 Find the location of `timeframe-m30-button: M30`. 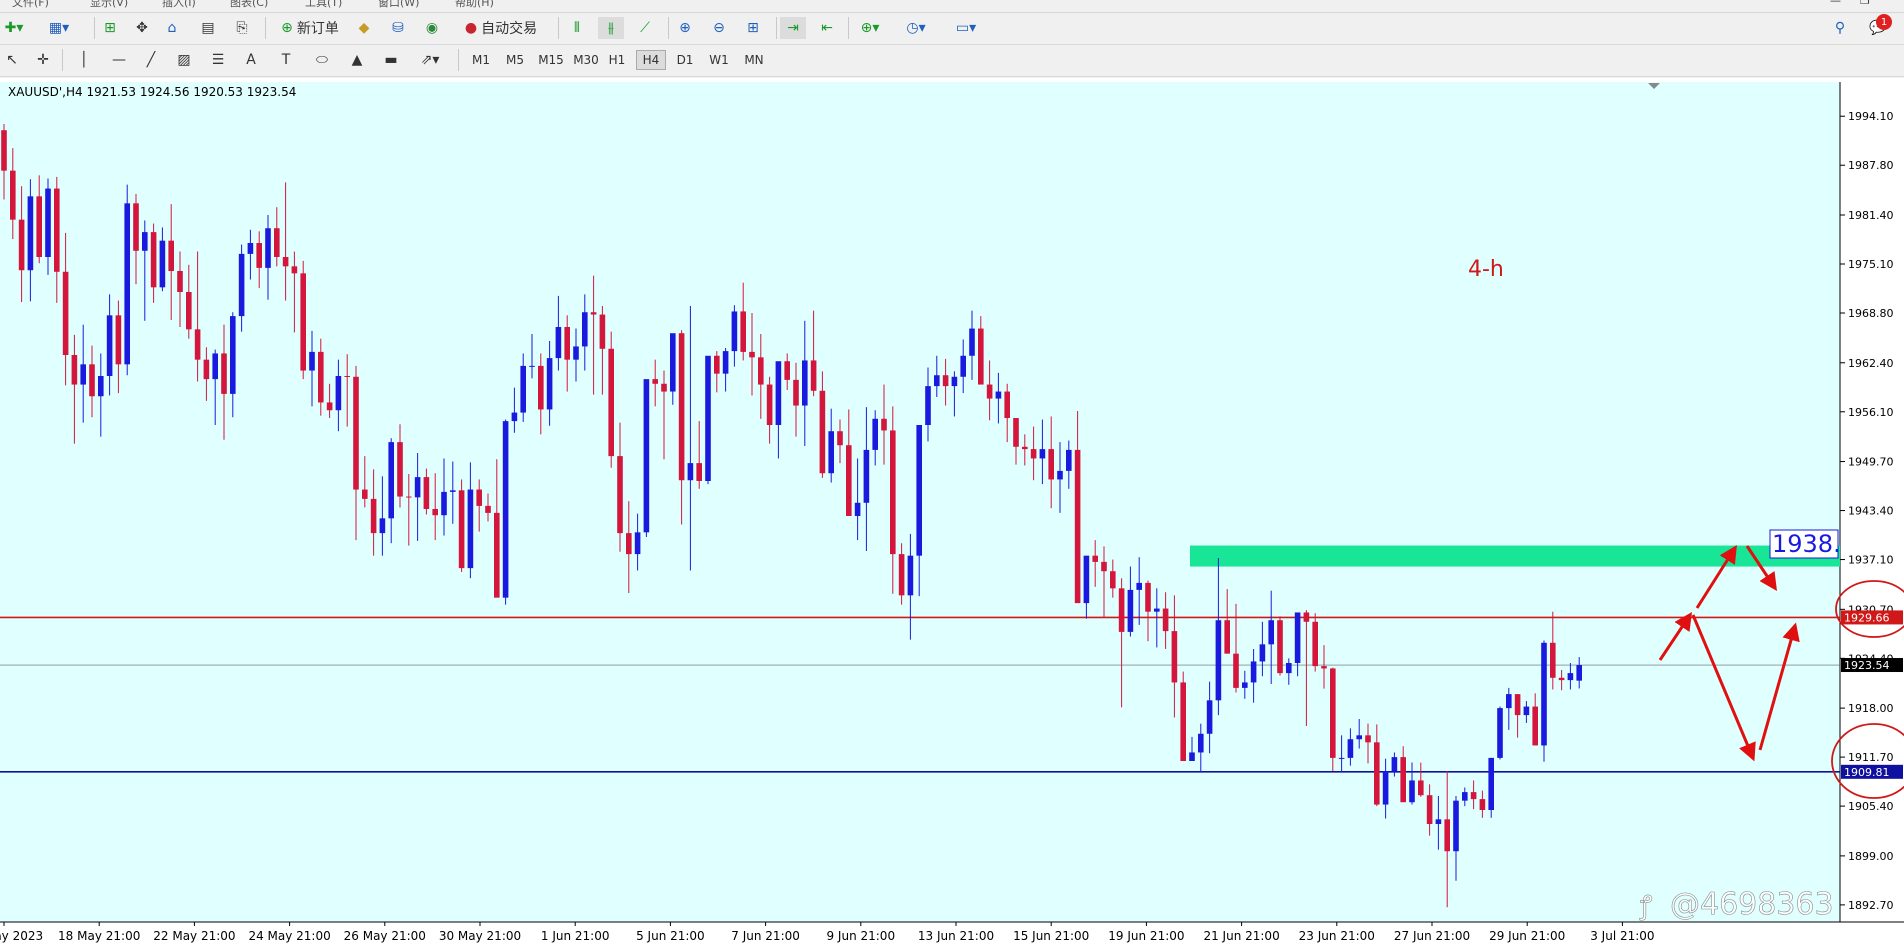

timeframe-m30-button: M30 is located at coordinates (586, 60).